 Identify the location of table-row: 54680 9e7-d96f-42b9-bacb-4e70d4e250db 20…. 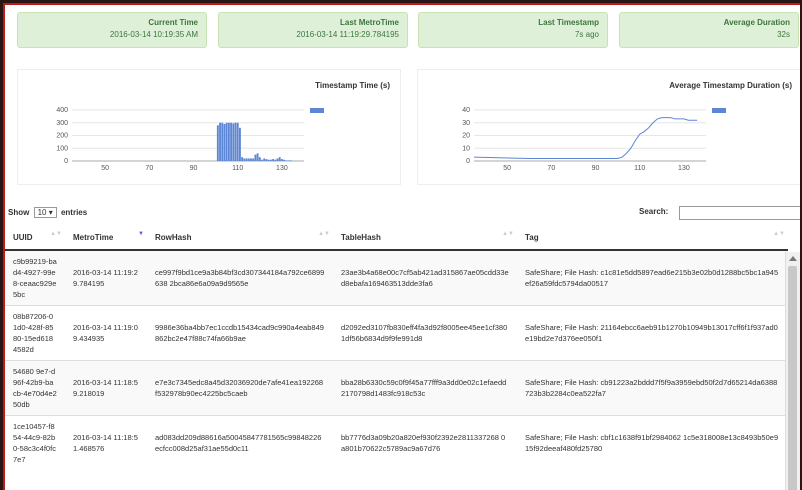
(396, 387).